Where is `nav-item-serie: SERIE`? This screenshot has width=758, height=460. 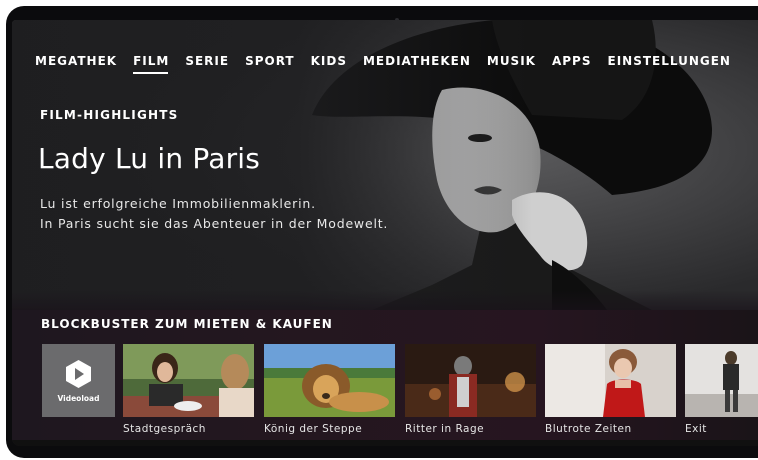 nav-item-serie: SERIE is located at coordinates (207, 63).